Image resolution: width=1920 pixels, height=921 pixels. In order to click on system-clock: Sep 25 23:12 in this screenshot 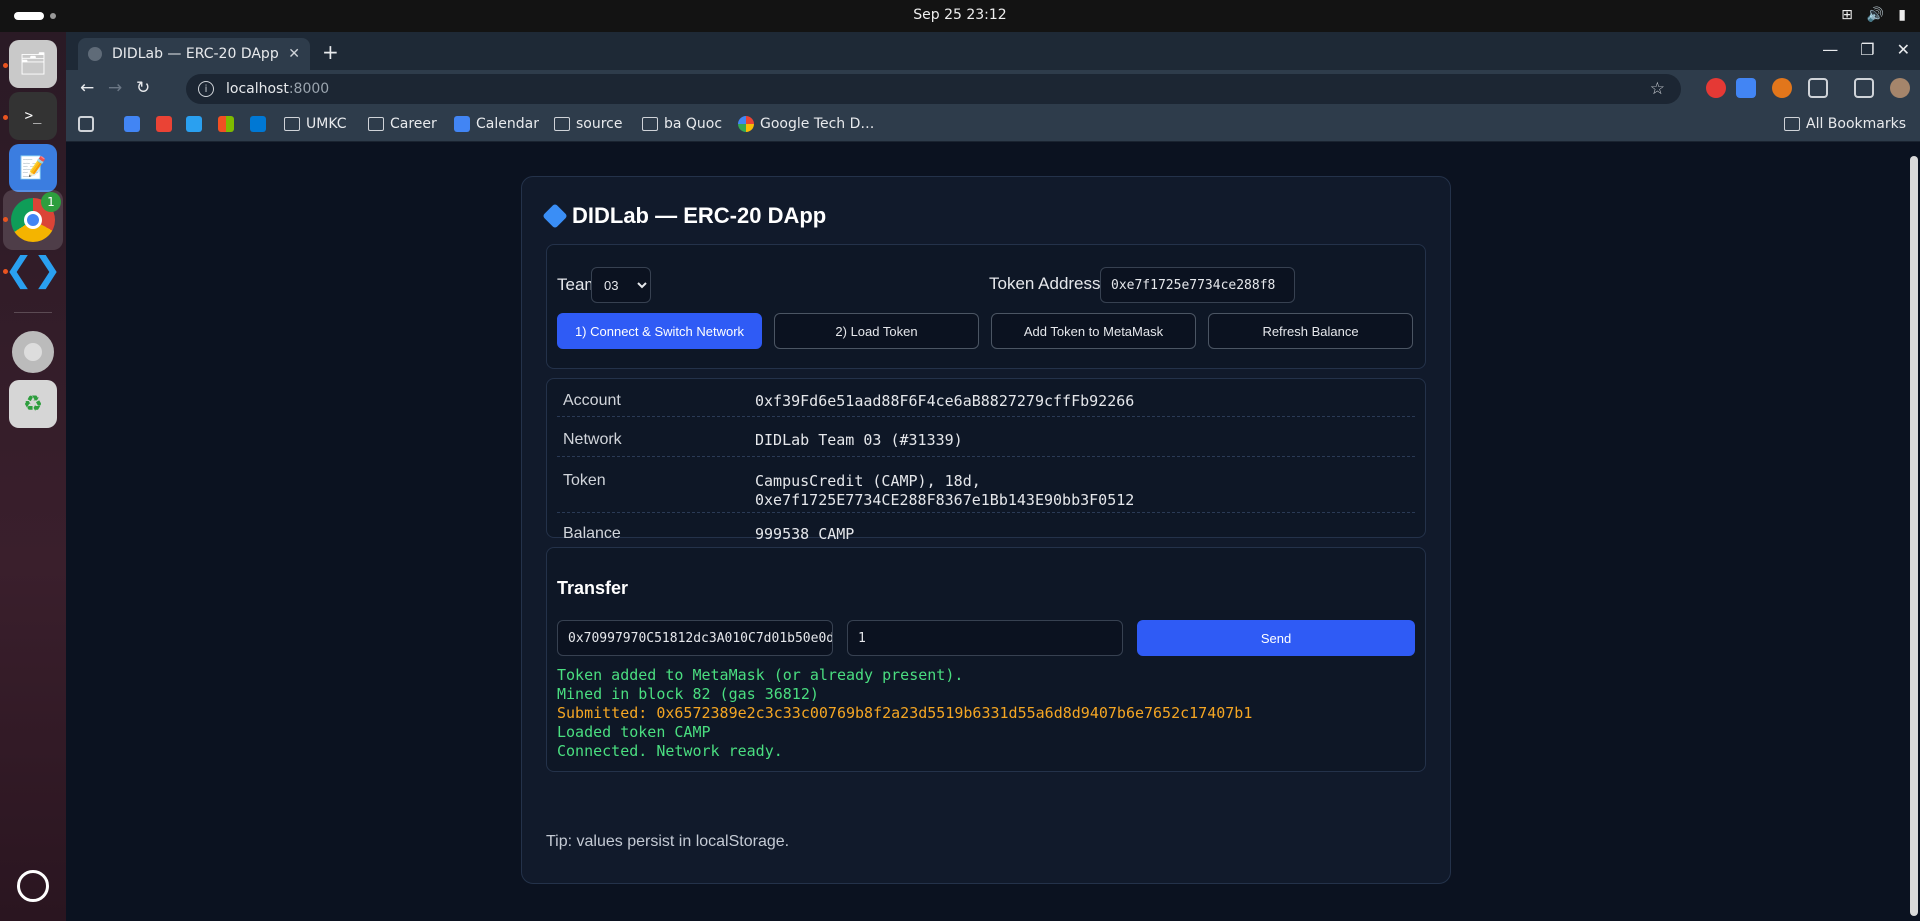, I will do `click(960, 15)`.